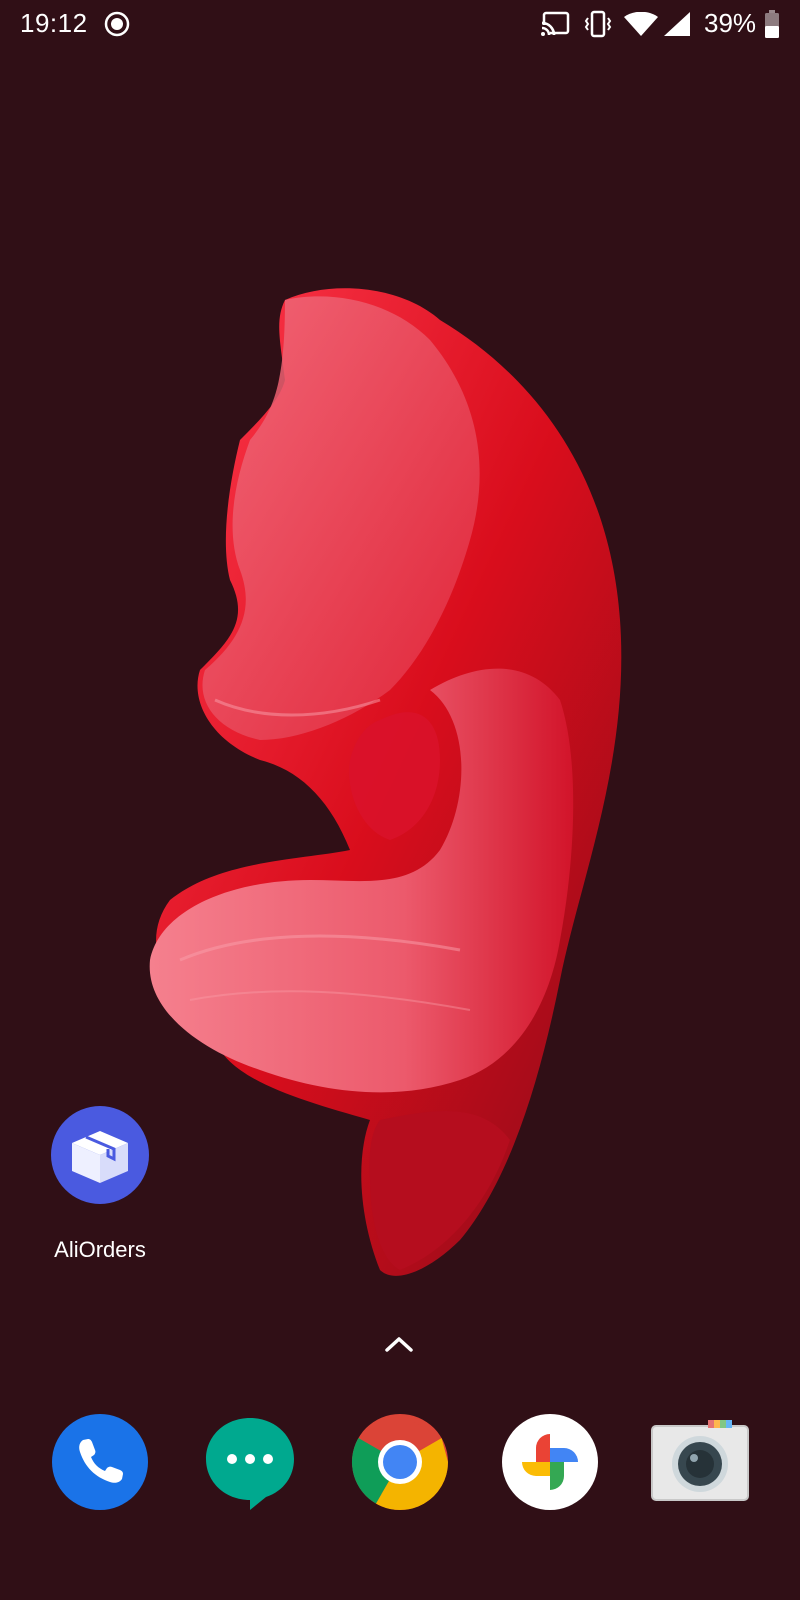  What do you see at coordinates (399, 1344) in the screenshot?
I see `chevron-up-icon` at bounding box center [399, 1344].